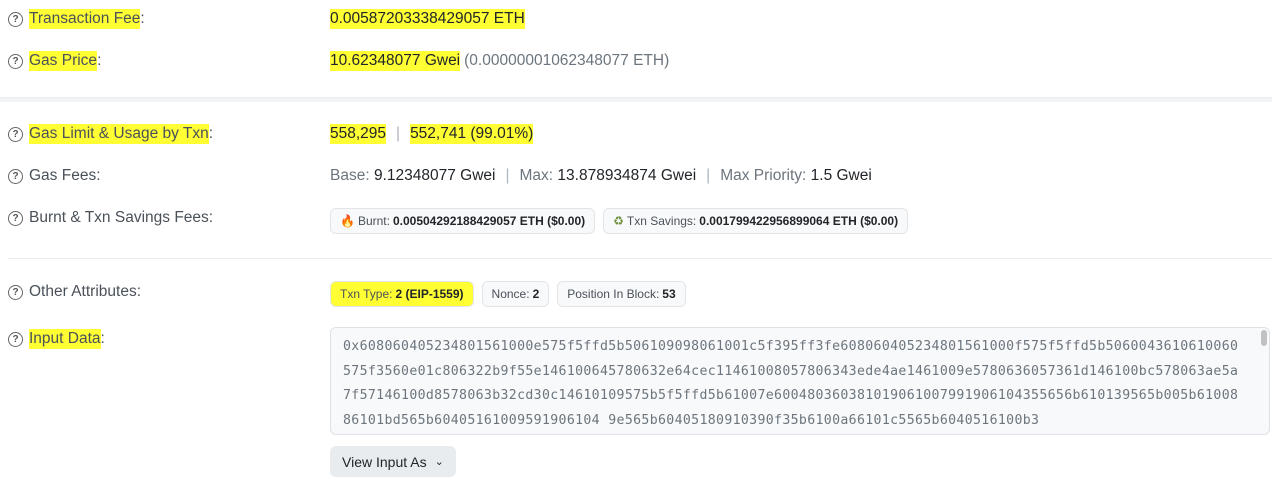 The width and height of the screenshot is (1272, 492). What do you see at coordinates (74, 292) in the screenshot?
I see `other-attributes-label: ? Other Attributes:` at bounding box center [74, 292].